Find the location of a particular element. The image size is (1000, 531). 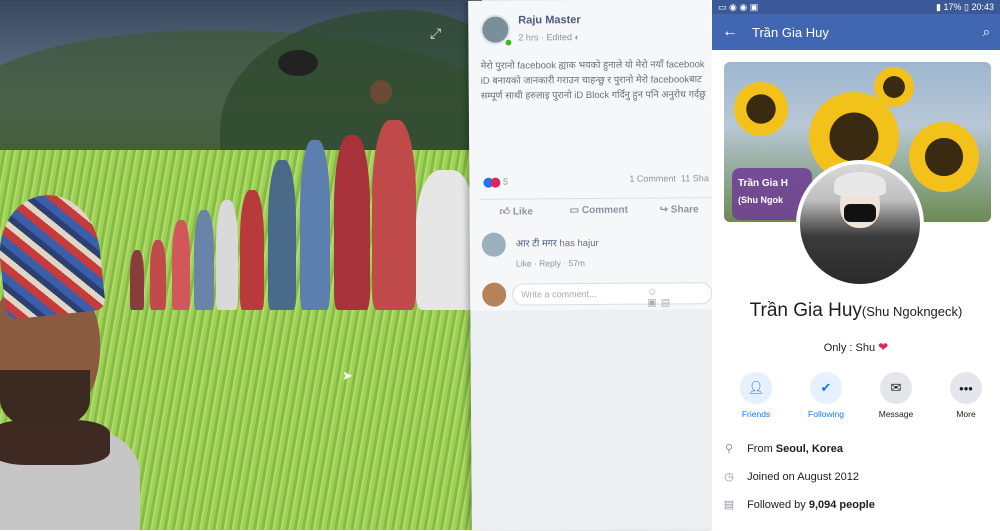

comment-body: आर टी मगर has hajur is located at coordinates (557, 243).